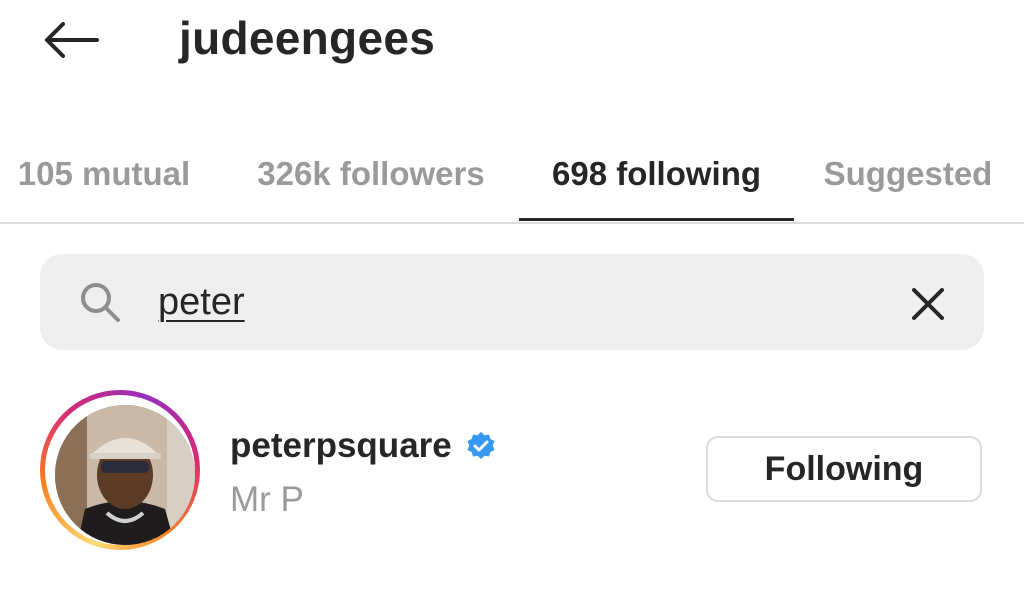 This screenshot has width=1024, height=614. I want to click on verified-badge-icon, so click(481, 445).